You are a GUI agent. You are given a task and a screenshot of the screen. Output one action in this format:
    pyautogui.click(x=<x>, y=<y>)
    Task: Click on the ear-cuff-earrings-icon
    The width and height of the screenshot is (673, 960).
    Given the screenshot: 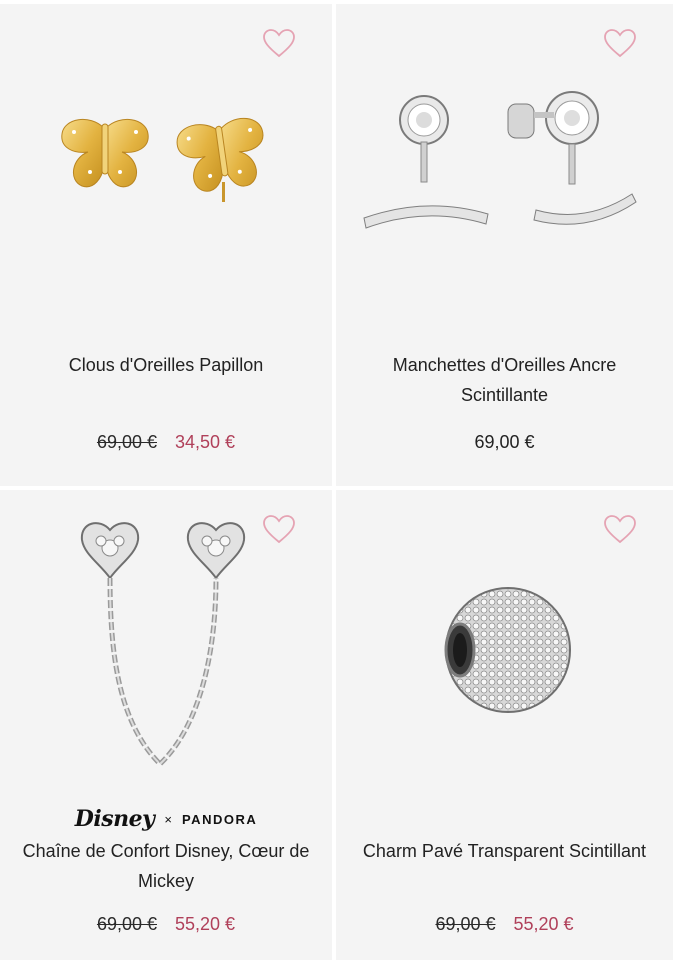 What is the action you would take?
    pyautogui.click(x=504, y=159)
    